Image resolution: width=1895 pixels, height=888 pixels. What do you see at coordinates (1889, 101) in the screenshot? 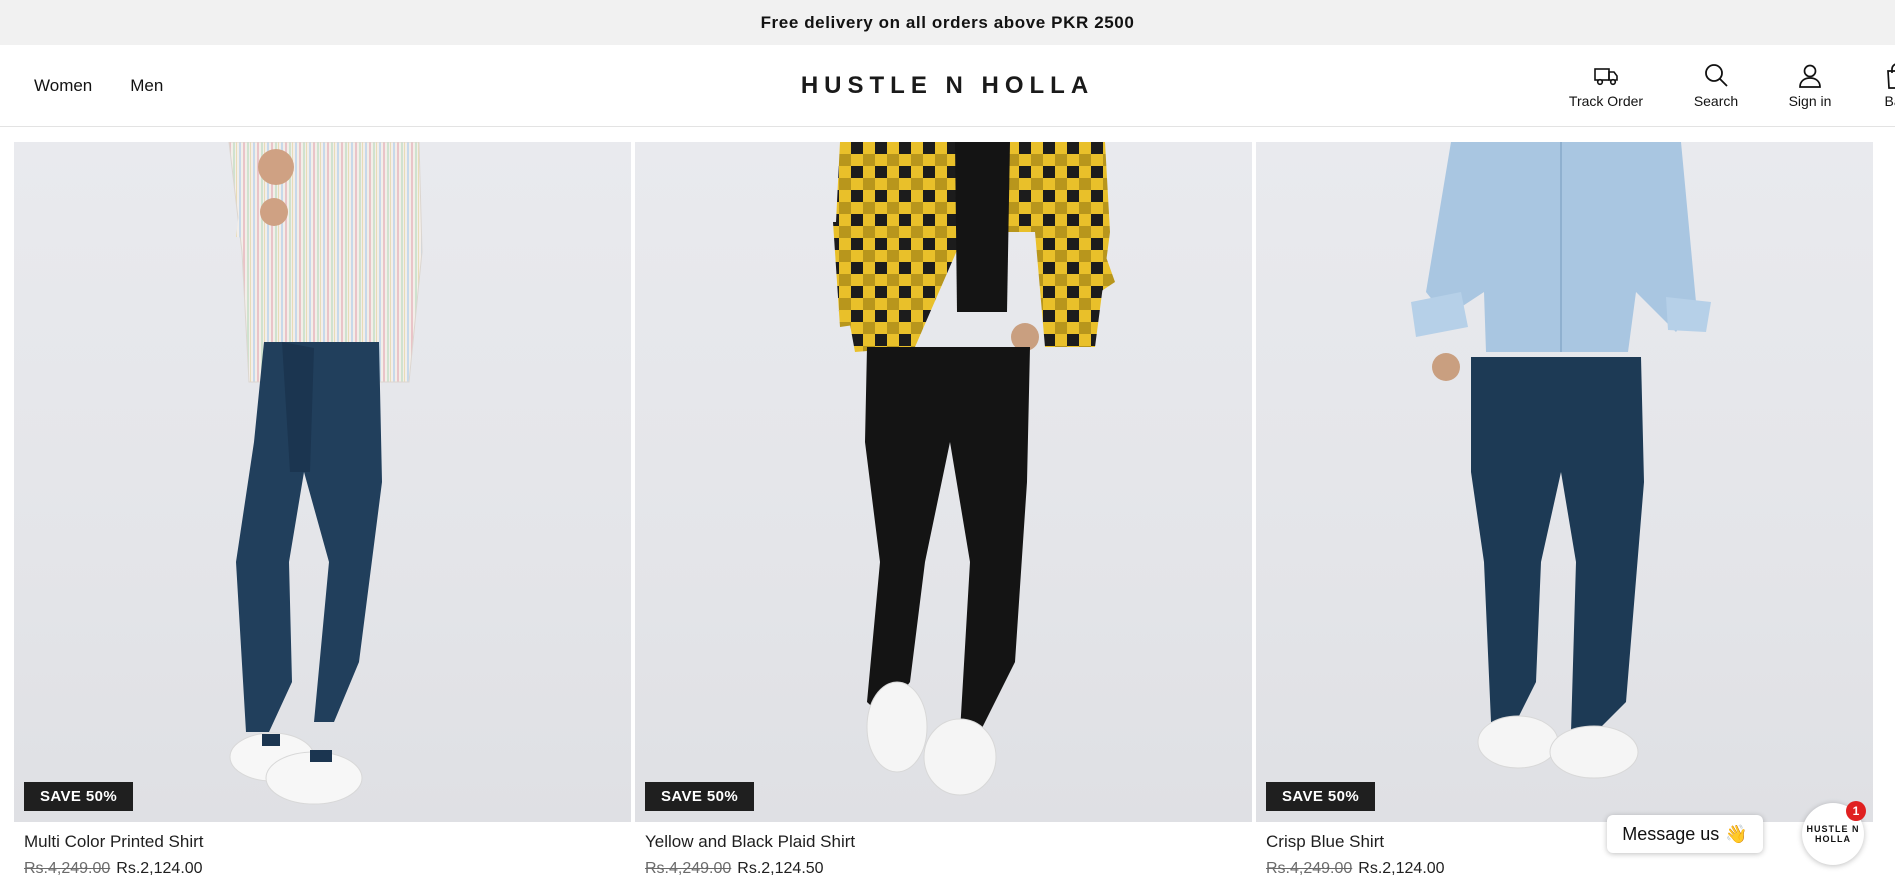
I see `bag-label: Bag` at bounding box center [1889, 101].